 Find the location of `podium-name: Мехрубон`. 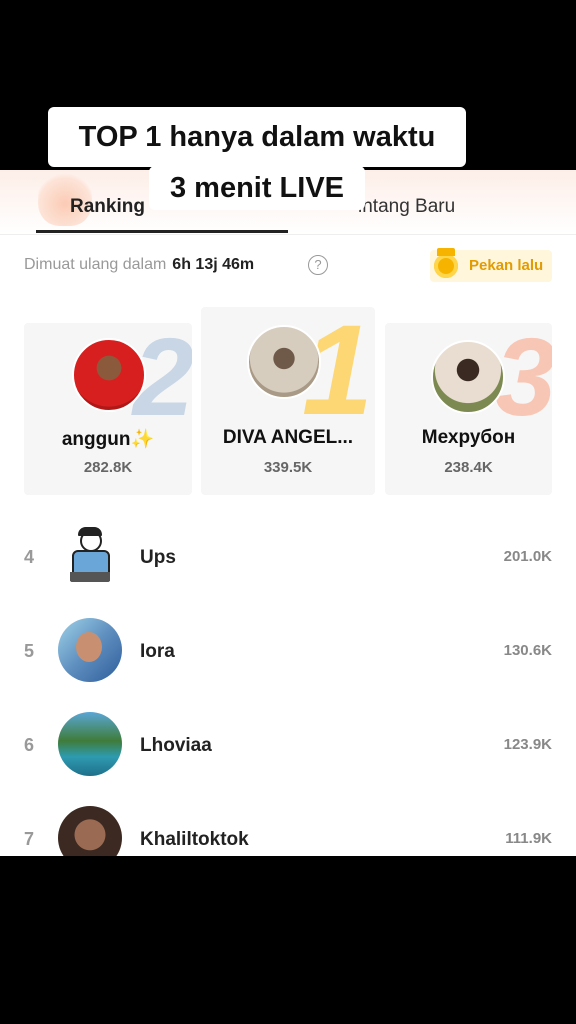

podium-name: Мехрубон is located at coordinates (468, 437).